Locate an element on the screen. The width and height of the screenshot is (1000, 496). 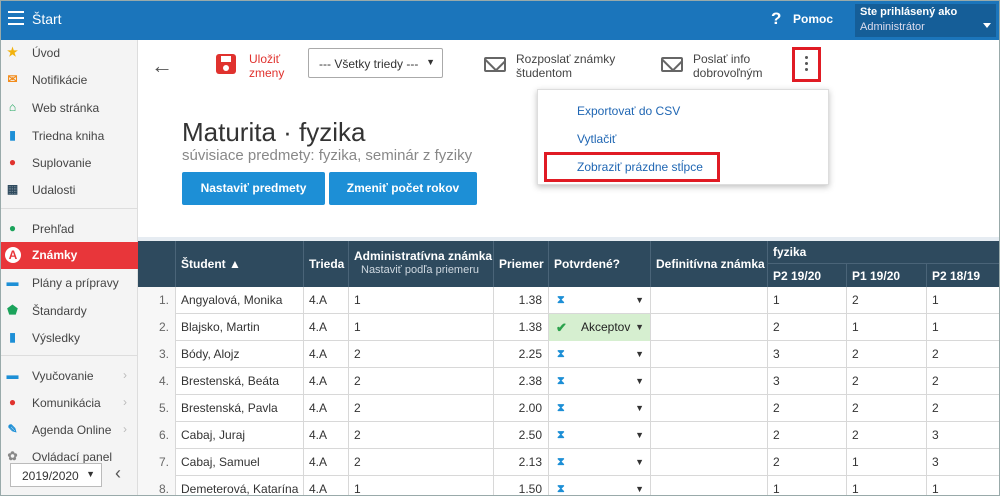
menu-export-csv: Exportovať do CSV is located at coordinates (628, 111).